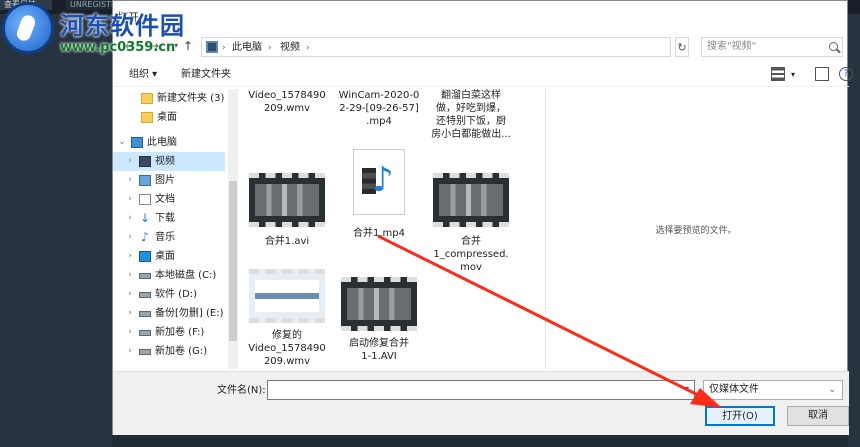 The image size is (860, 447). I want to click on media-file-icon, so click(379, 182).